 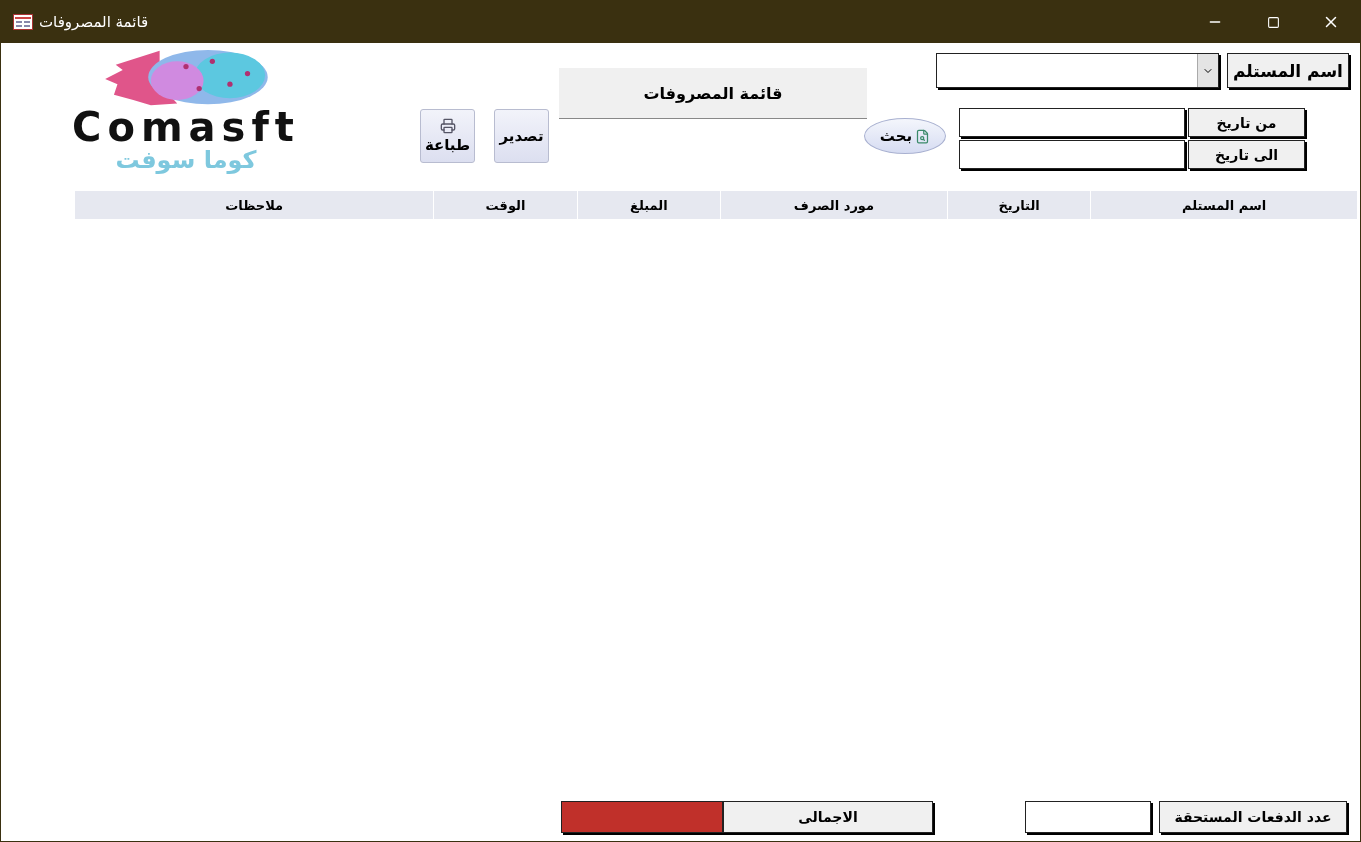 What do you see at coordinates (254, 205) in the screenshot?
I see `column-header: ملاحظات` at bounding box center [254, 205].